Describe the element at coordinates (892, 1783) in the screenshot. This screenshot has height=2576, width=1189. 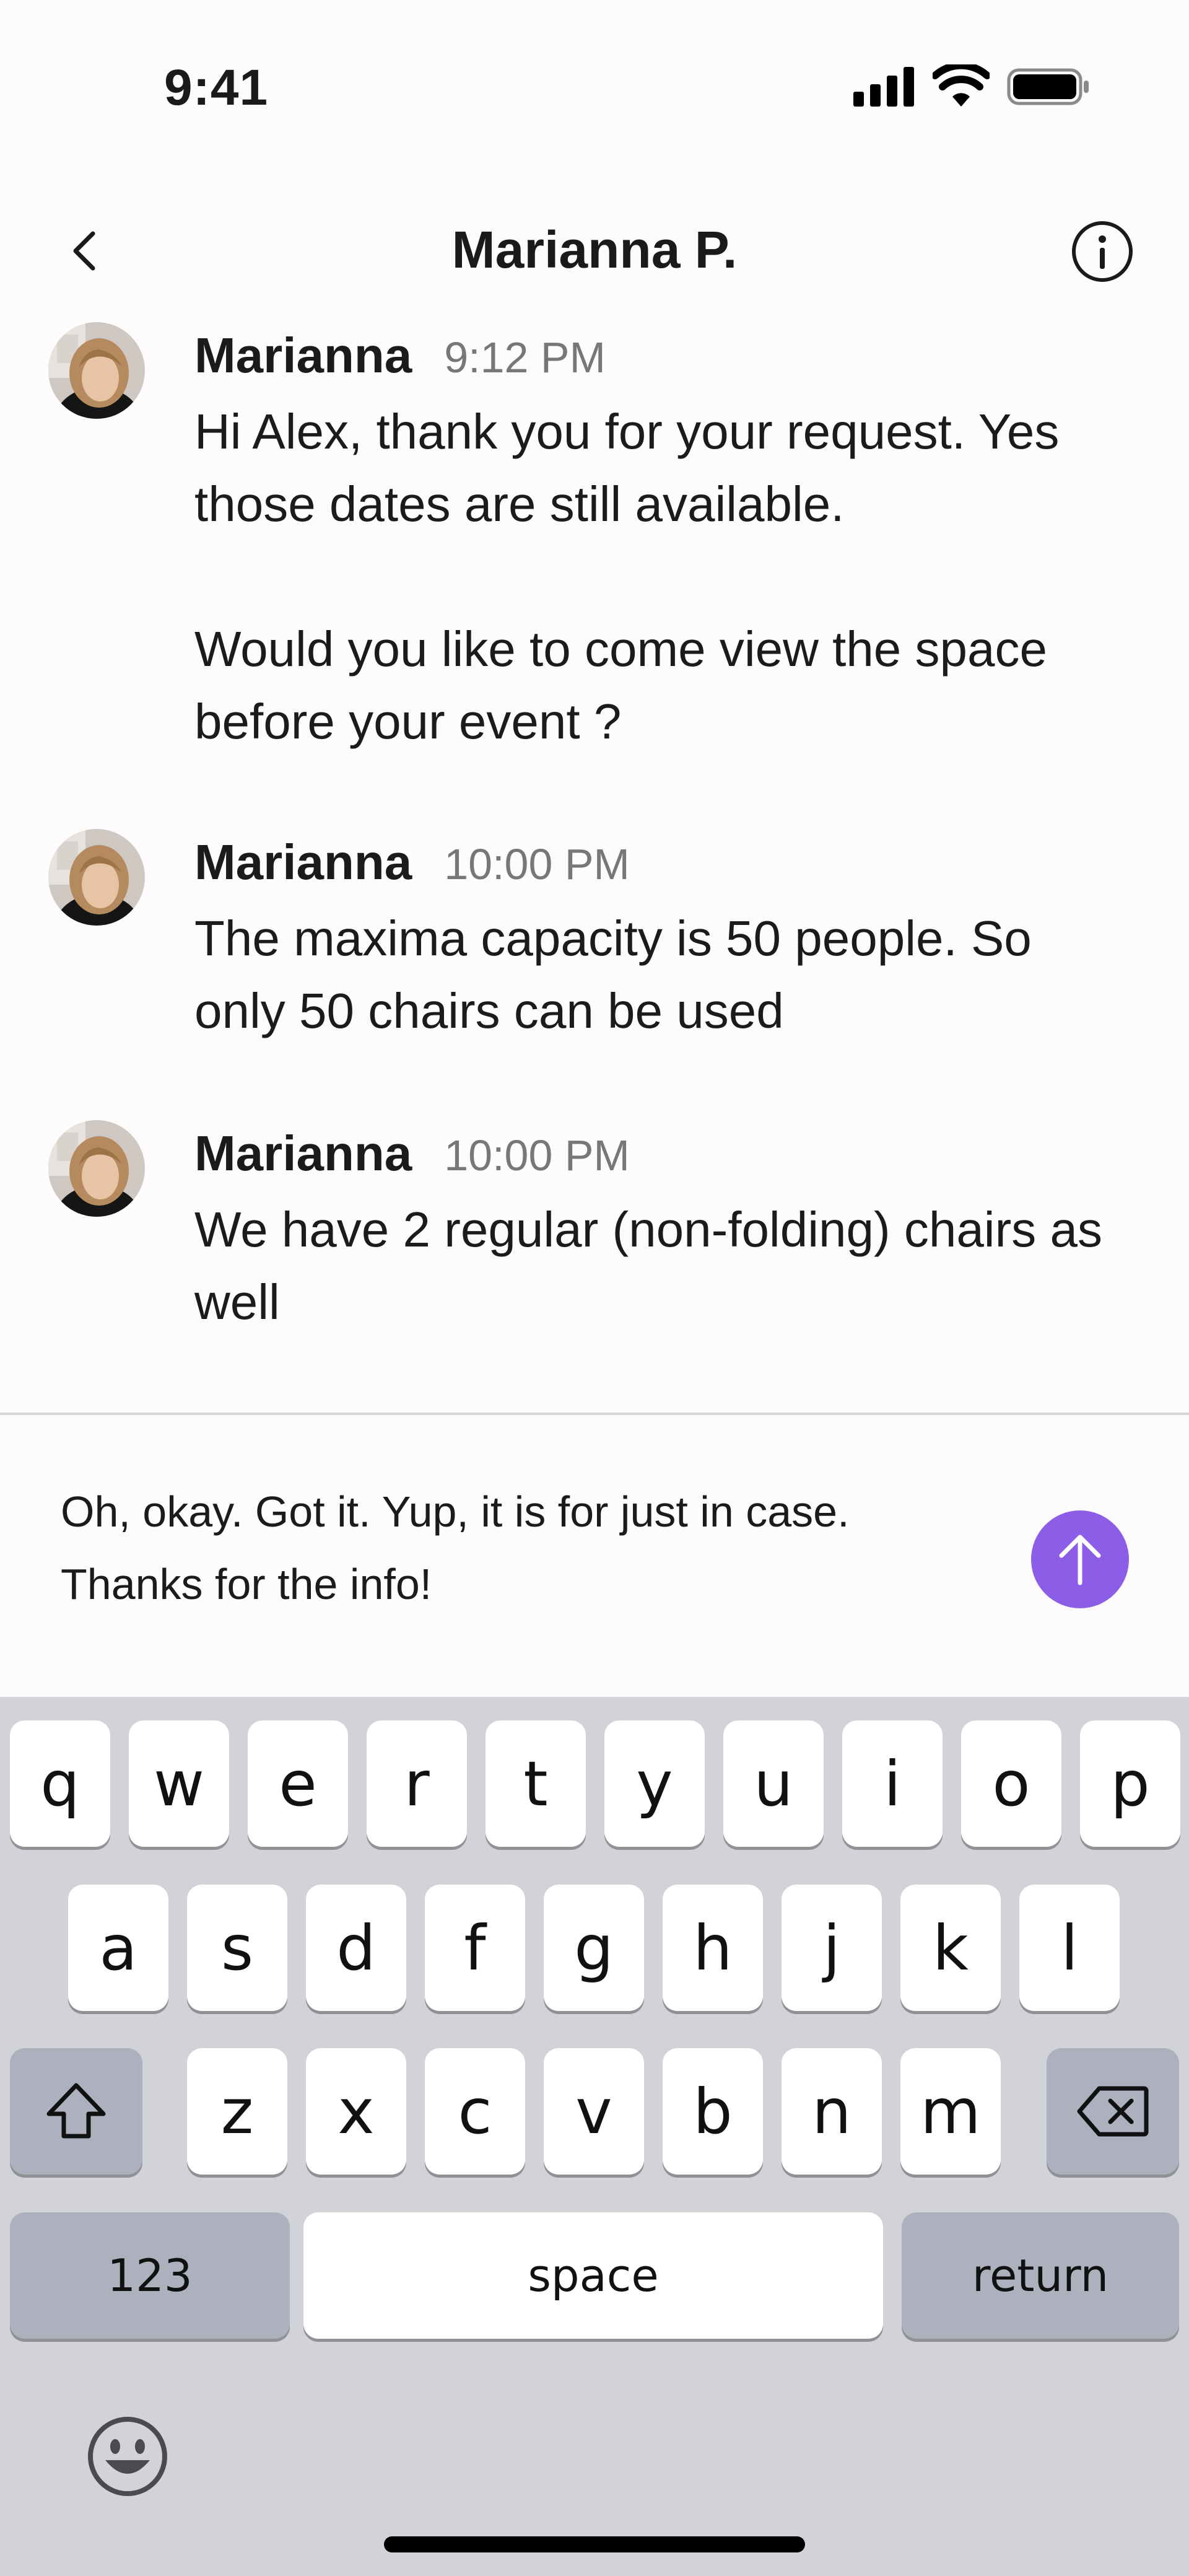
I see `key-i: i` at that location.